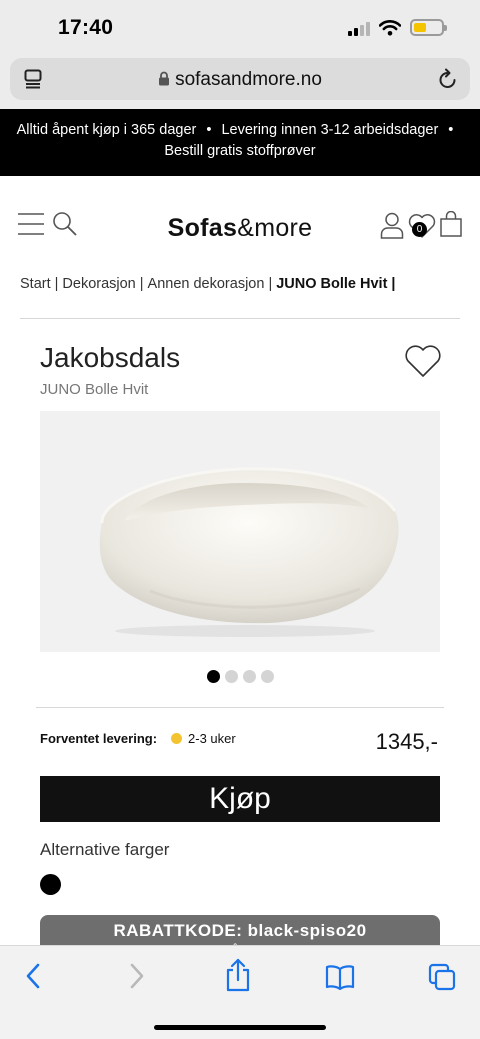  I want to click on tabs-icon, so click(442, 977).